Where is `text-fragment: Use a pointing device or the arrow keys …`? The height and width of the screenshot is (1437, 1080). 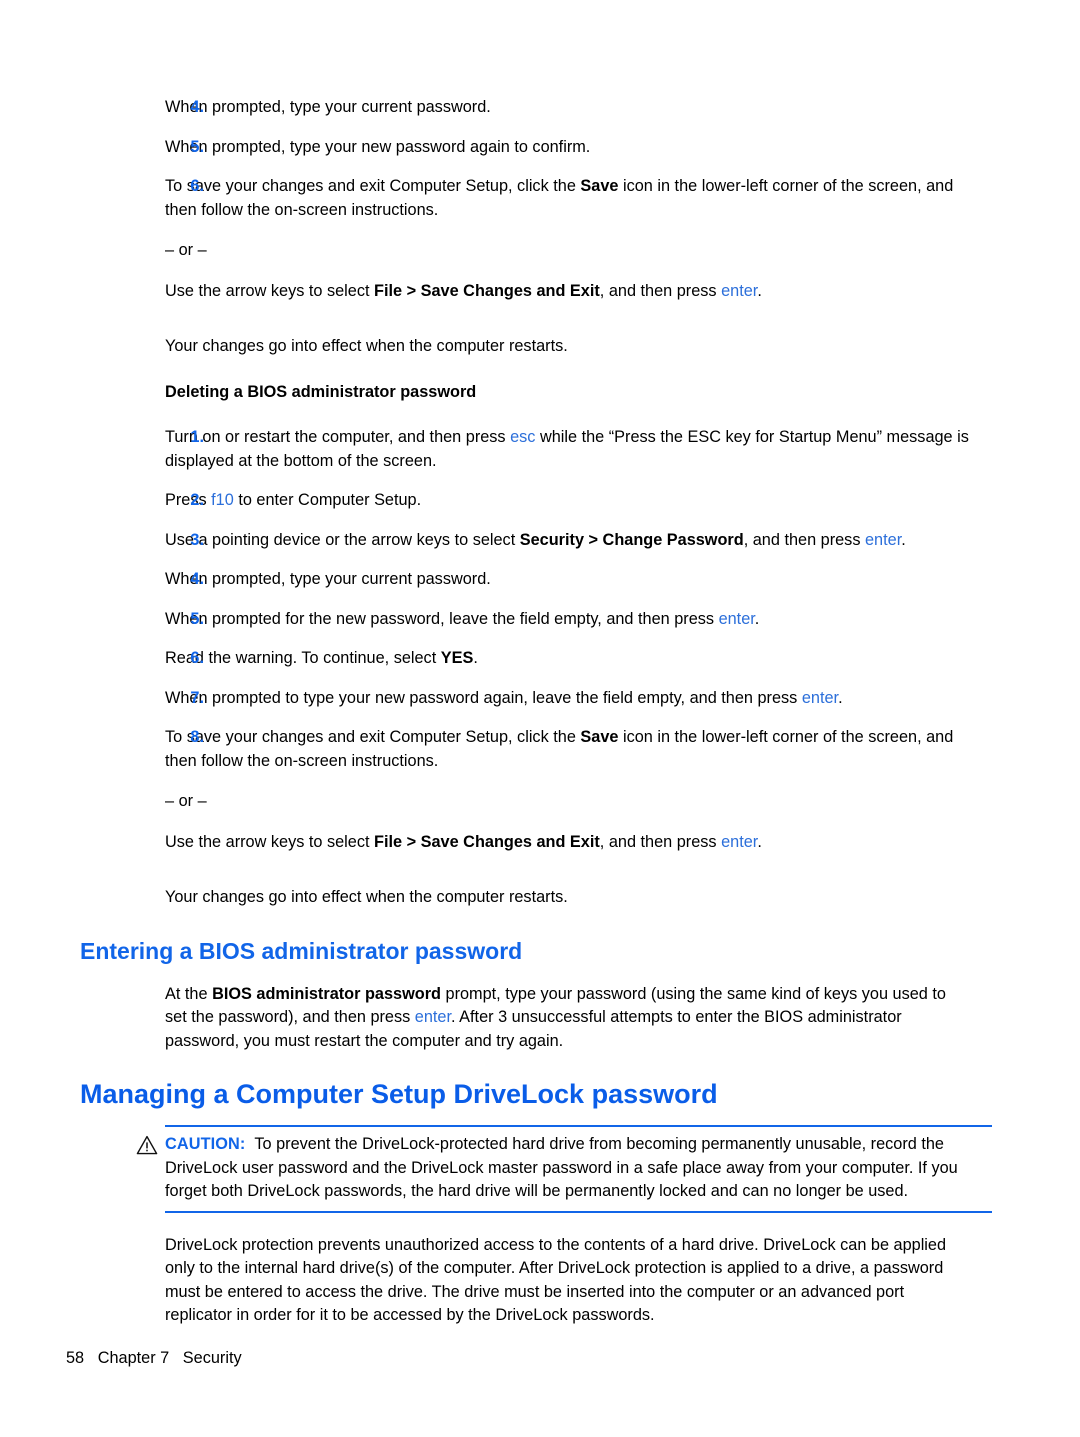 text-fragment: Use a pointing device or the arrow keys … is located at coordinates (342, 539).